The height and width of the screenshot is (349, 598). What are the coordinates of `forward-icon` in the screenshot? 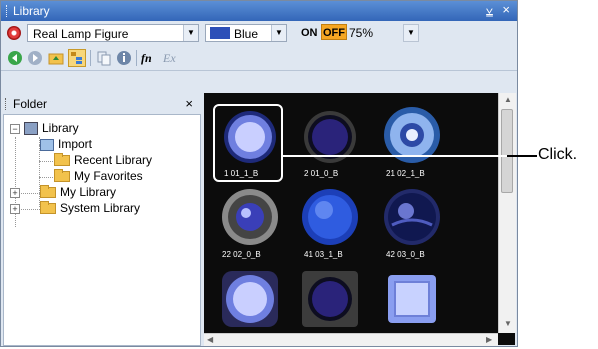 It's located at (35, 58).